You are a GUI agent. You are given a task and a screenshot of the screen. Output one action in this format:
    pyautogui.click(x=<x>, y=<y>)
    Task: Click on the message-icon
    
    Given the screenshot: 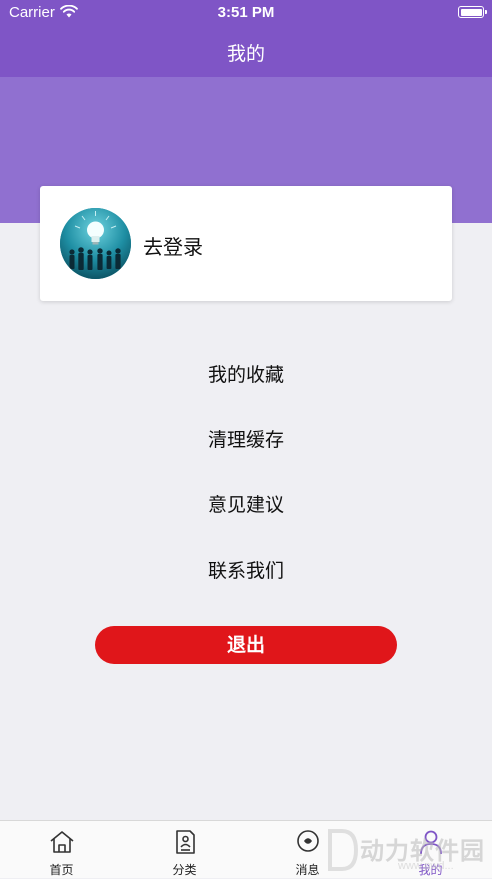 What is the action you would take?
    pyautogui.click(x=308, y=842)
    